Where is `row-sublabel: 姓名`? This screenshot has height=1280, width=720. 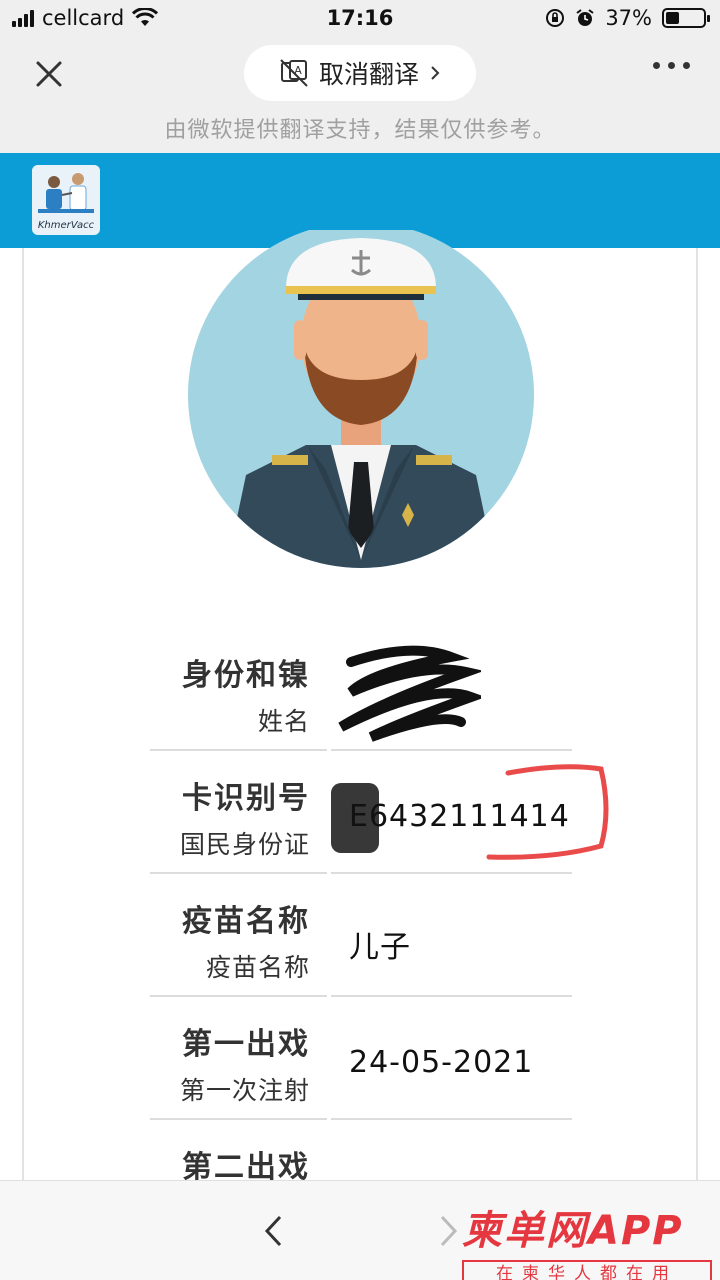 row-sublabel: 姓名 is located at coordinates (283, 721).